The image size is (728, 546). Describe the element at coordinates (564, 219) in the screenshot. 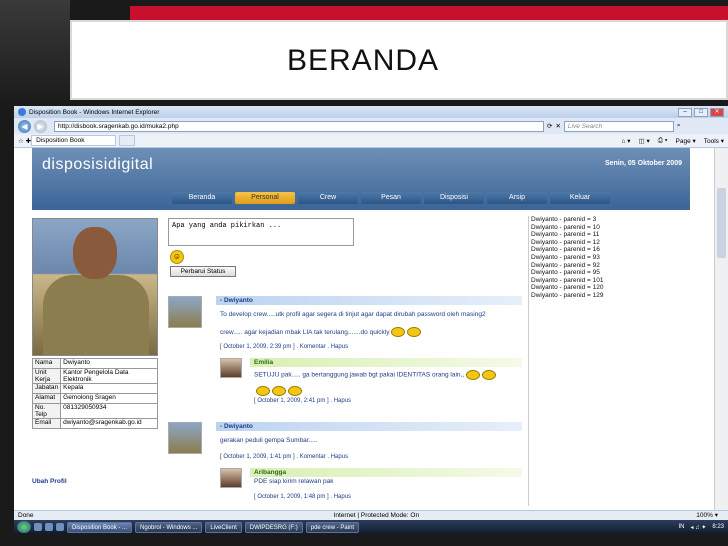

I see `list-item: Dwiyanto - parenid = 3` at that location.